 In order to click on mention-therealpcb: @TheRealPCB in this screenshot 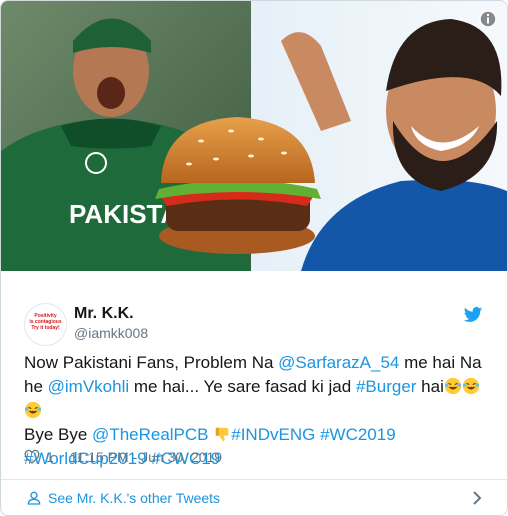, I will do `click(150, 434)`.